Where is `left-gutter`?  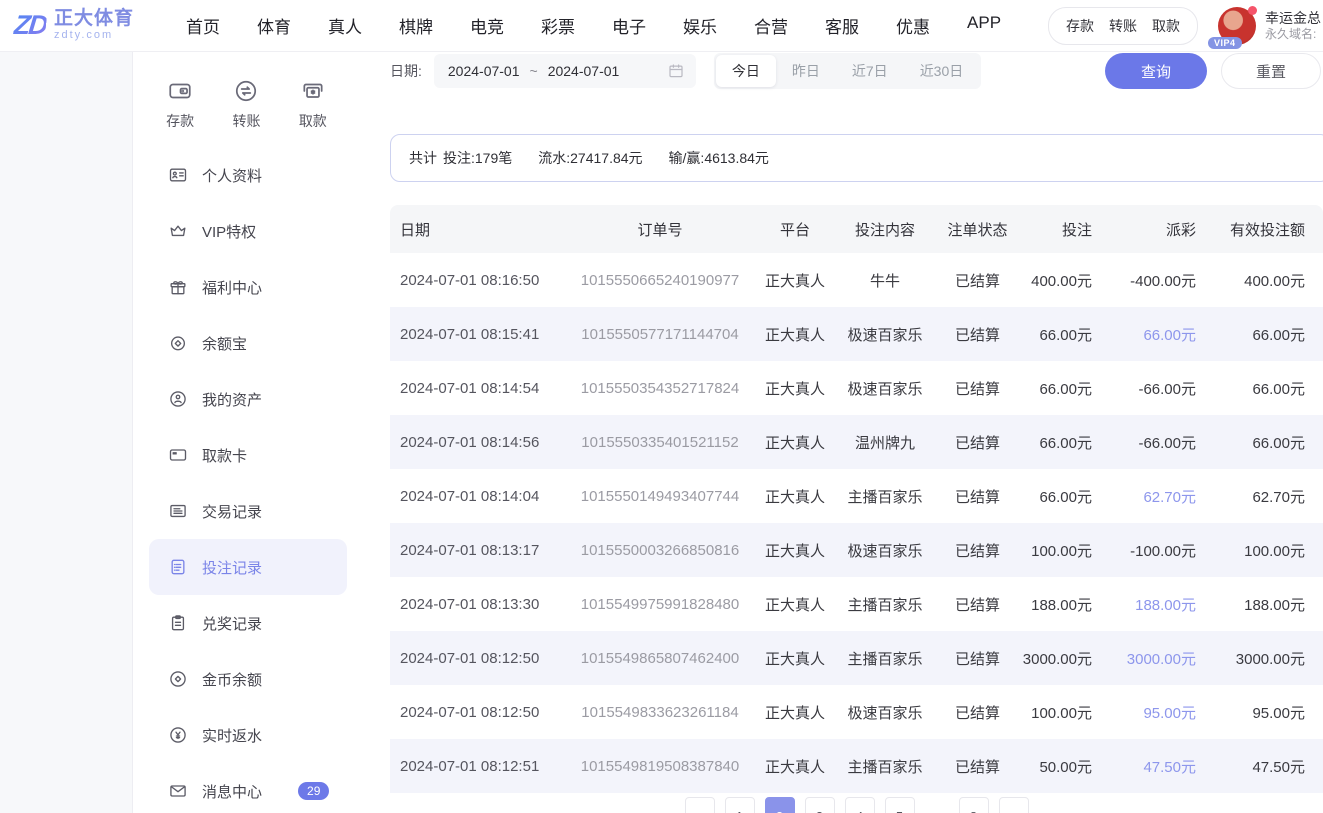
left-gutter is located at coordinates (66, 432).